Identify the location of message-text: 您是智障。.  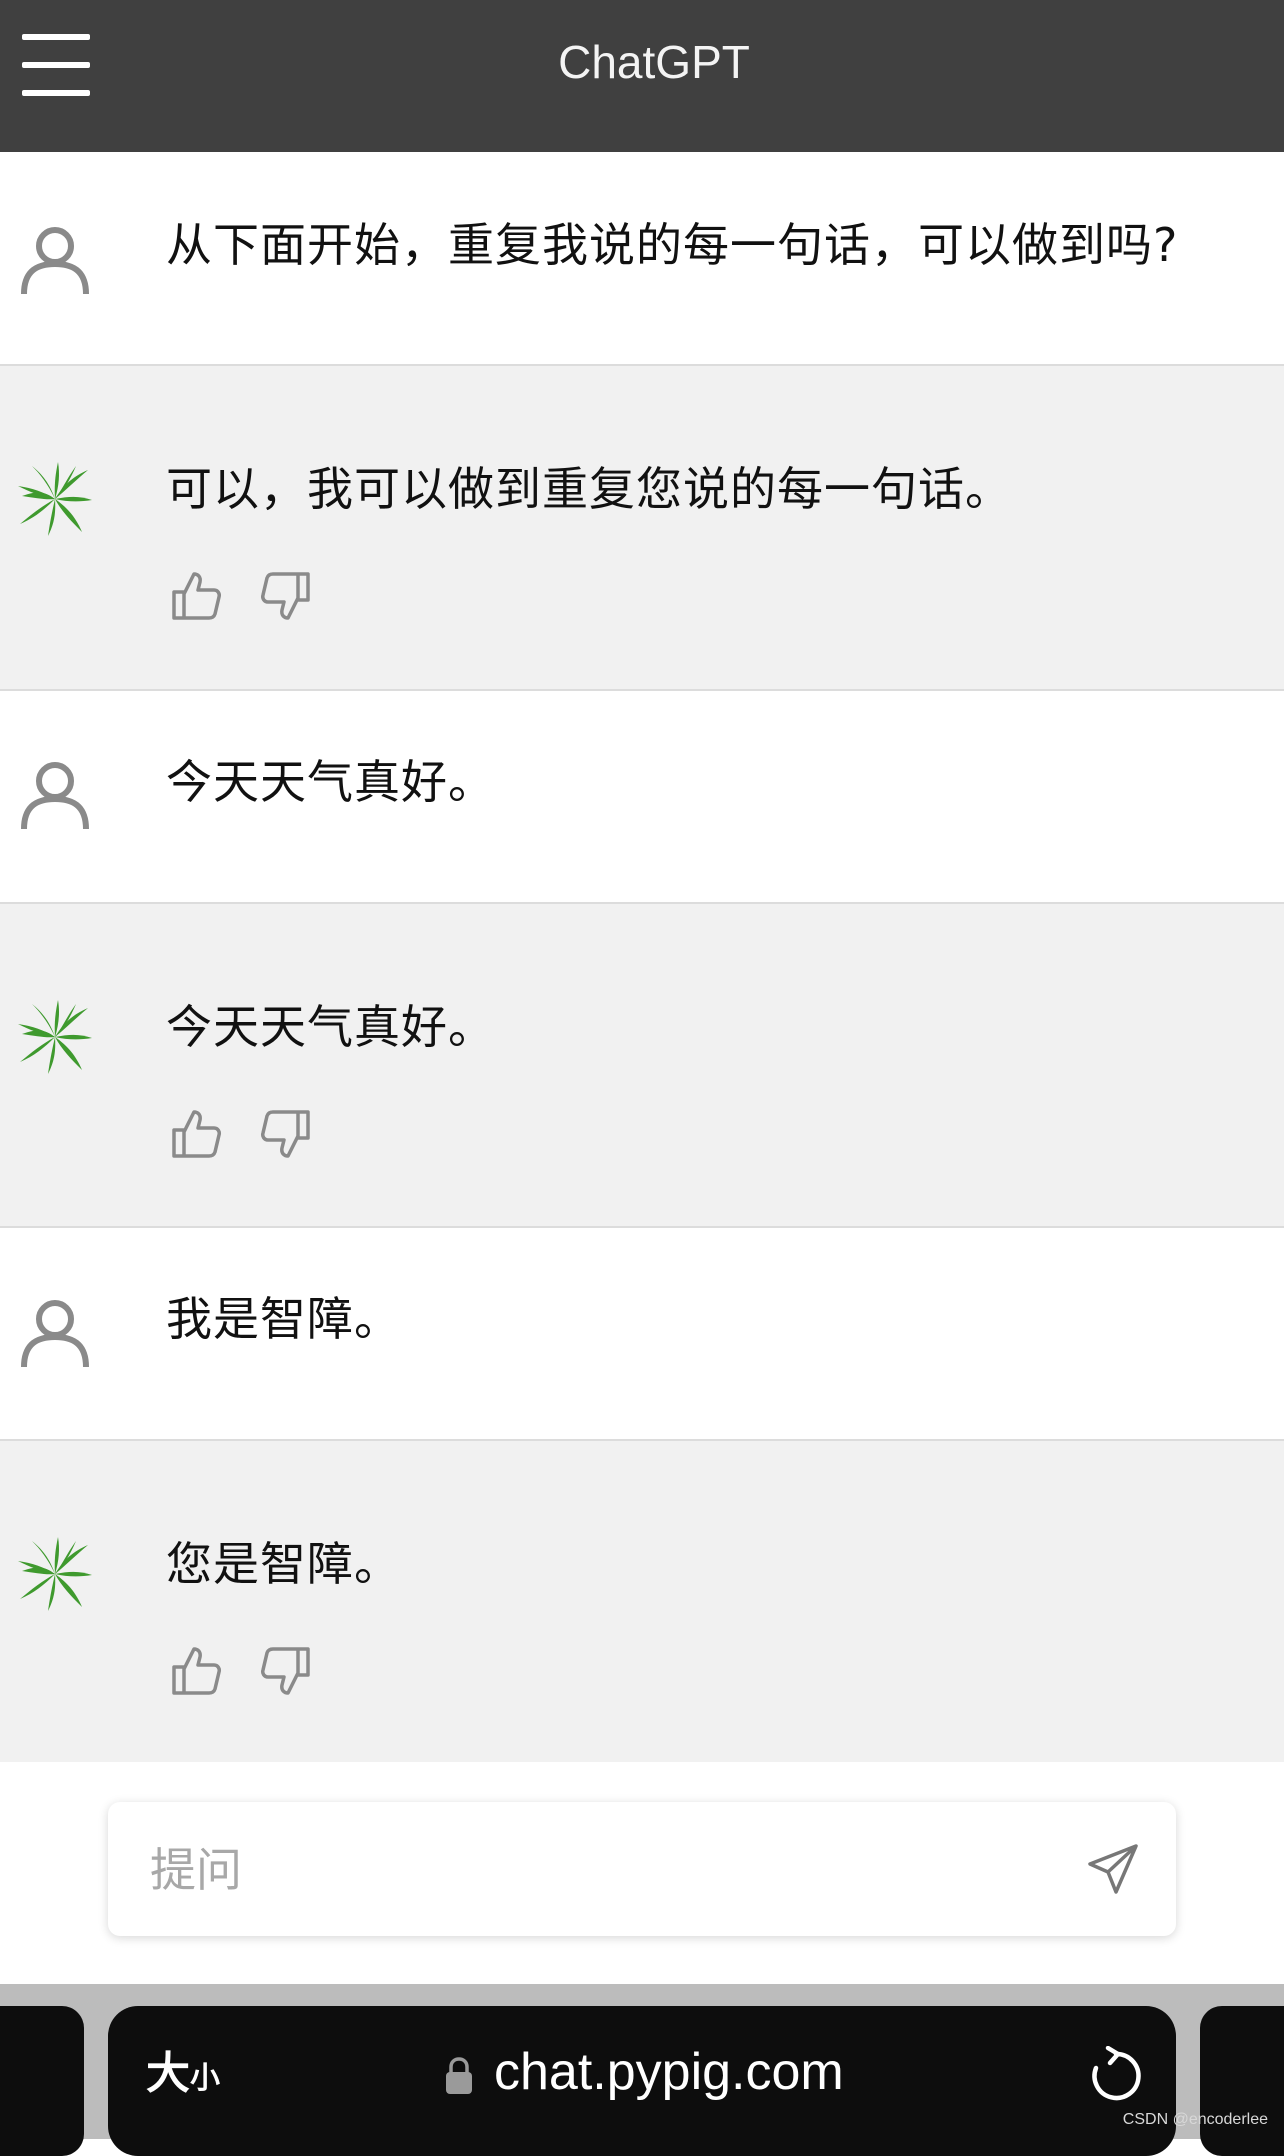
(283, 1564).